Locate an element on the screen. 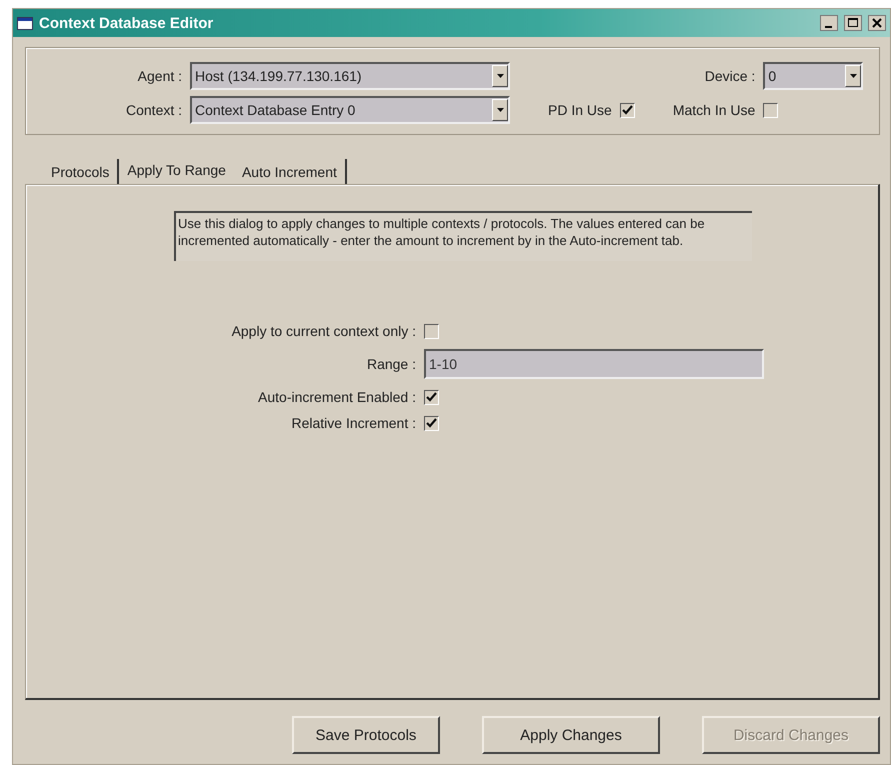 The height and width of the screenshot is (765, 891). device-dropdown: 0 is located at coordinates (813, 76).